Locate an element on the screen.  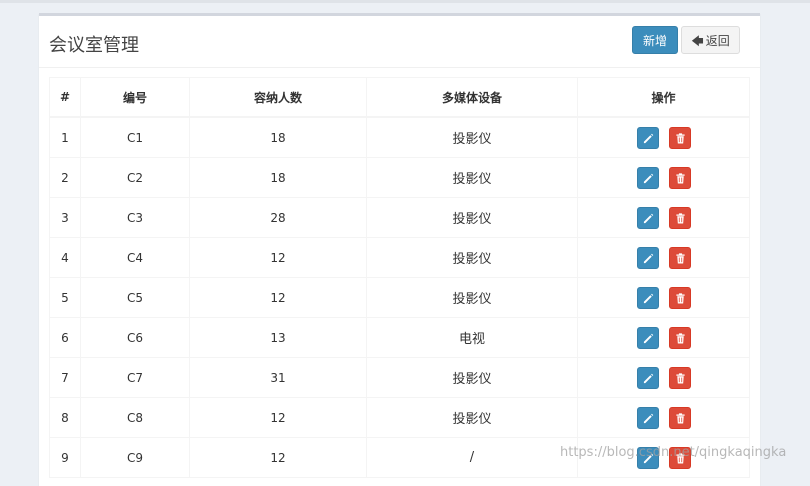
back-button-label: 返回 is located at coordinates (717, 41).